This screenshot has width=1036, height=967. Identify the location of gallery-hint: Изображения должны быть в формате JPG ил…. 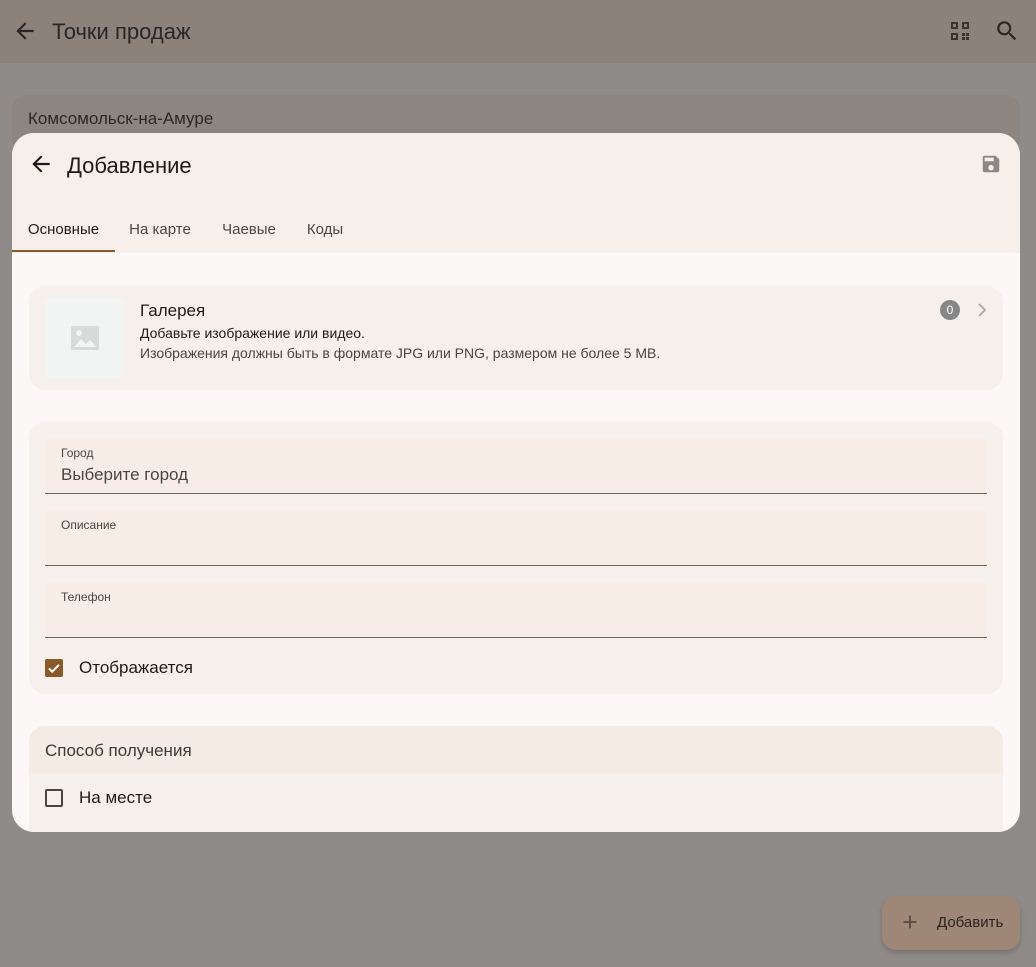
(400, 353).